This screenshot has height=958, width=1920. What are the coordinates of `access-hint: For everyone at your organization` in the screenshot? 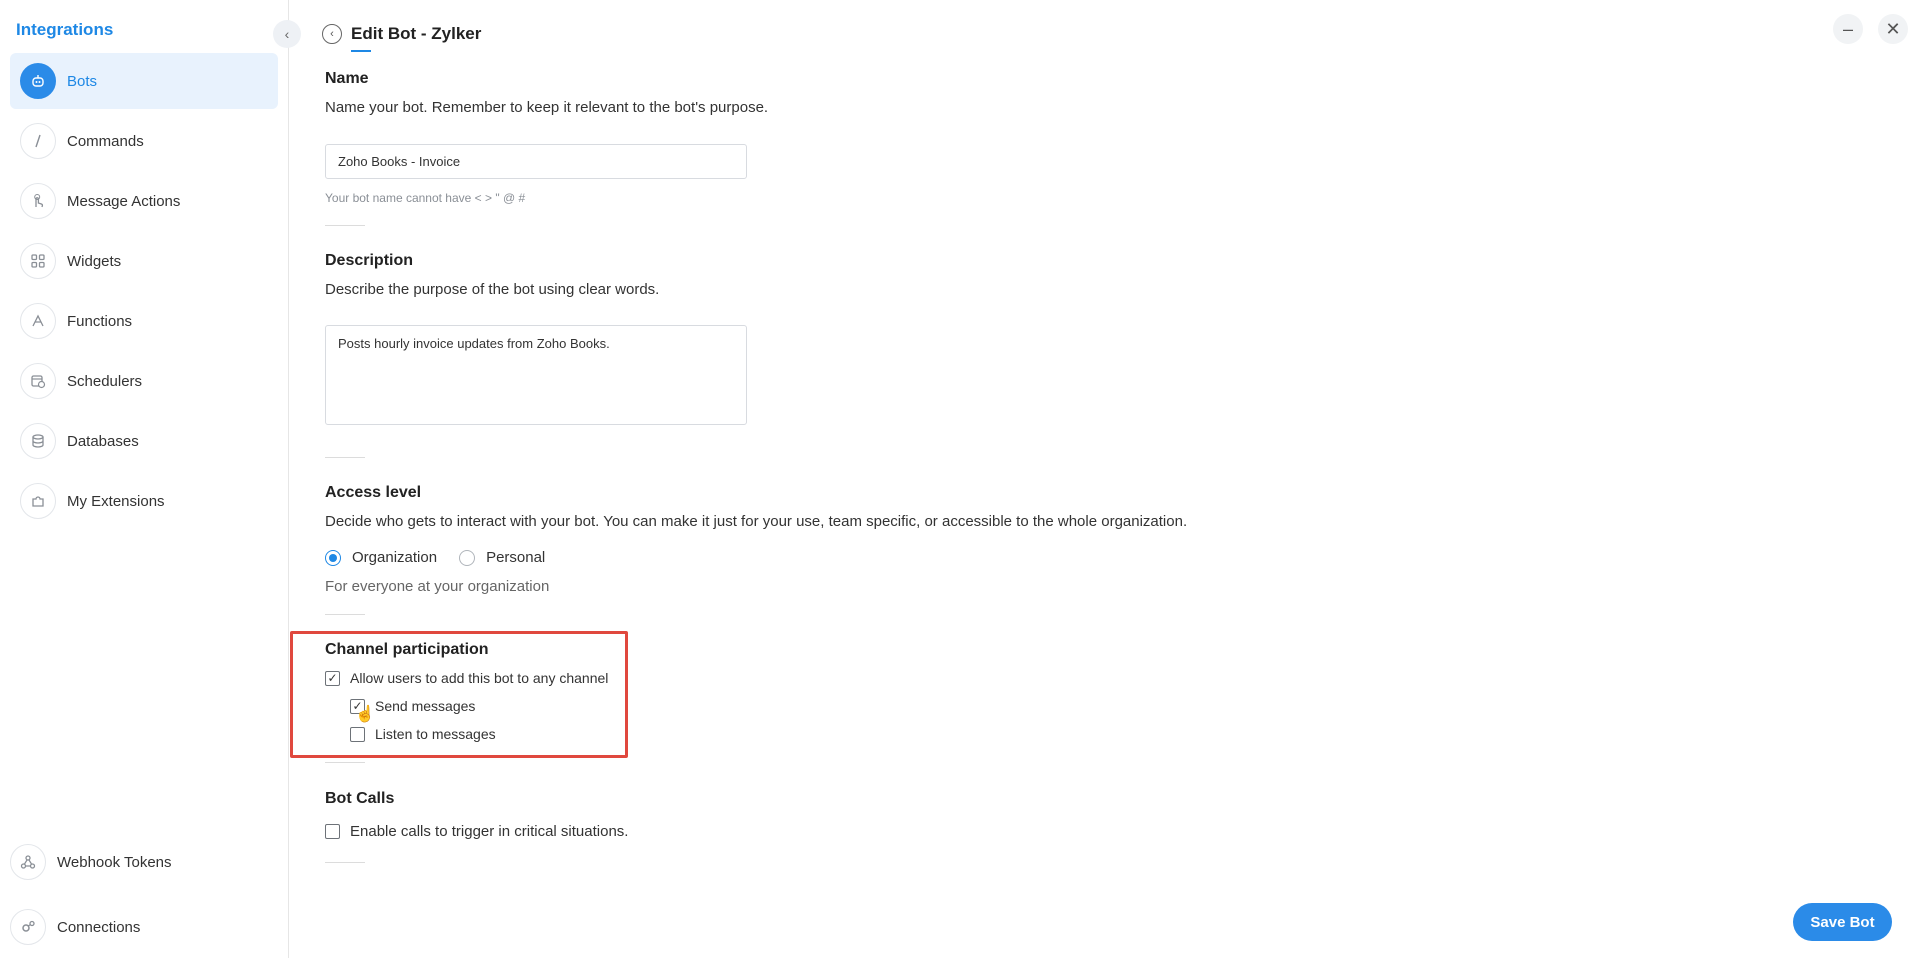 It's located at (437, 586).